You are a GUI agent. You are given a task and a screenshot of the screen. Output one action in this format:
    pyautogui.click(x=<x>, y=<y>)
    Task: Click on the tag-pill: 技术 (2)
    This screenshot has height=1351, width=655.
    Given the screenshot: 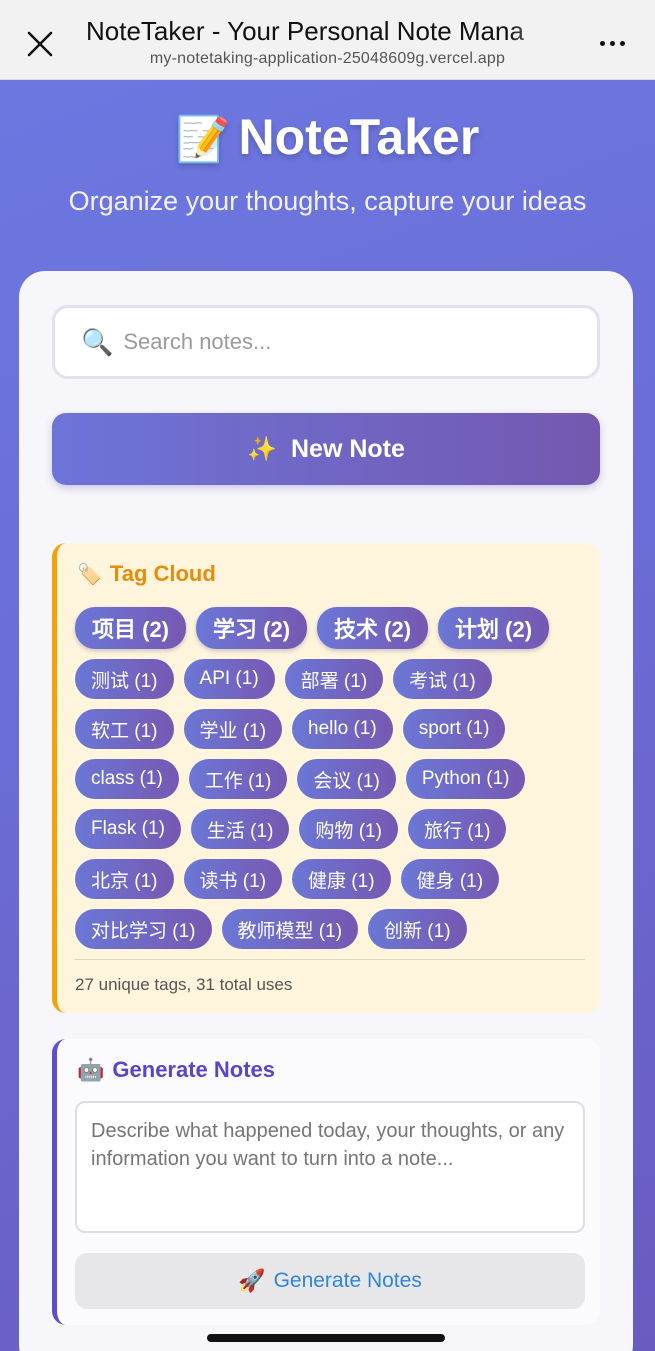 What is the action you would take?
    pyautogui.click(x=373, y=628)
    